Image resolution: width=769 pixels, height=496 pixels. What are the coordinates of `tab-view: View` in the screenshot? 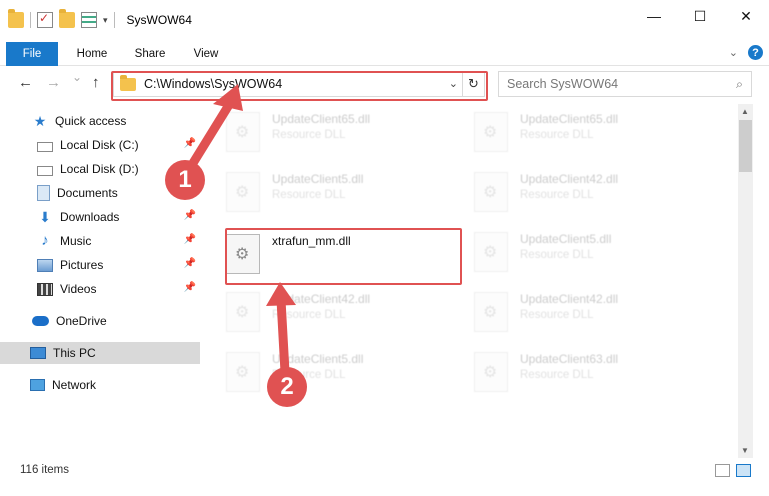 It's located at (206, 54).